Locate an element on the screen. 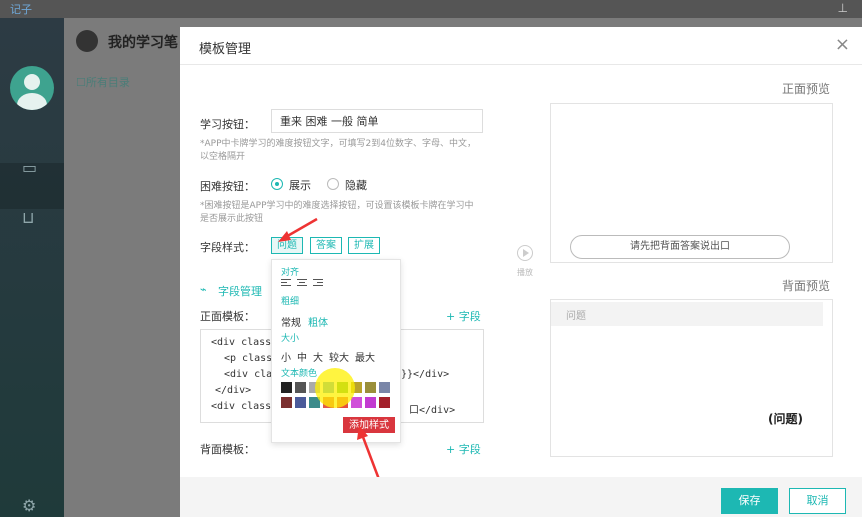  gear-icon: ⚙ is located at coordinates (29, 505).